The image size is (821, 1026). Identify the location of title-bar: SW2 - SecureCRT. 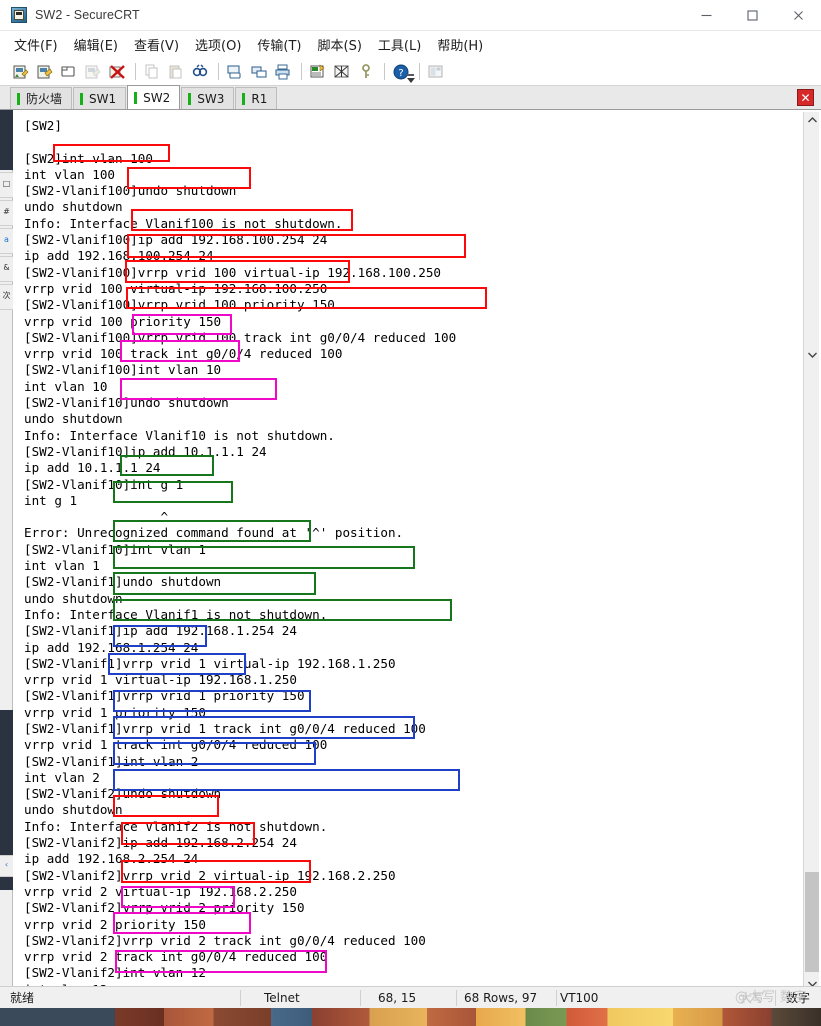
(410, 15).